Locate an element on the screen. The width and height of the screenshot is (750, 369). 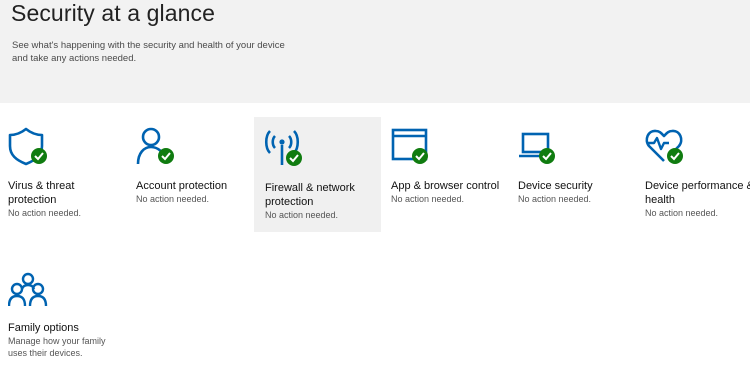
tile-name: Family options is located at coordinates (69, 328).